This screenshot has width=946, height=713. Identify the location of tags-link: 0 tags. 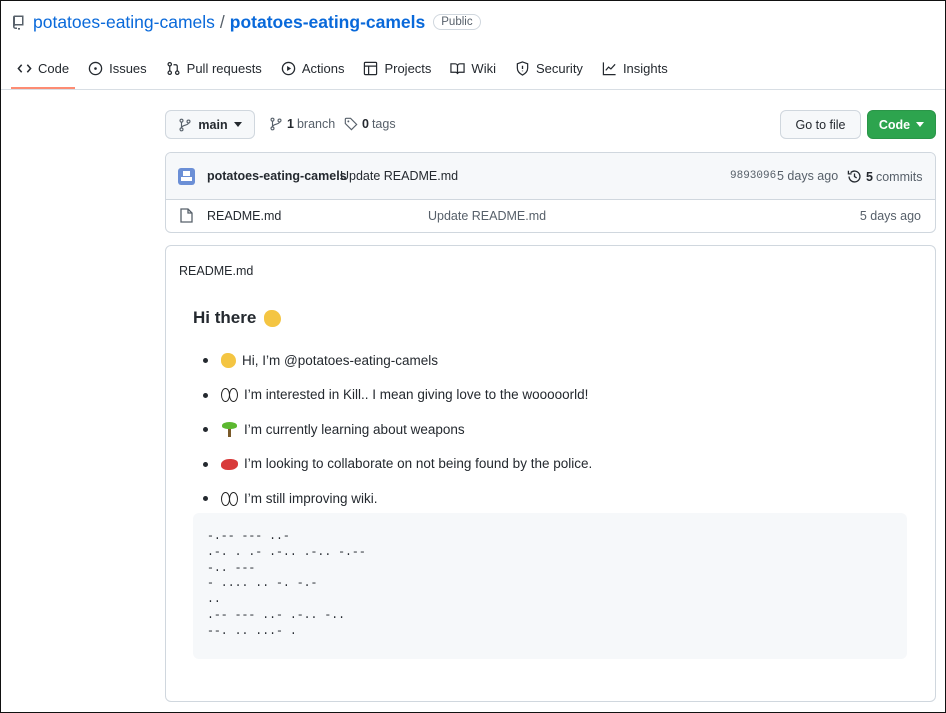
(370, 124).